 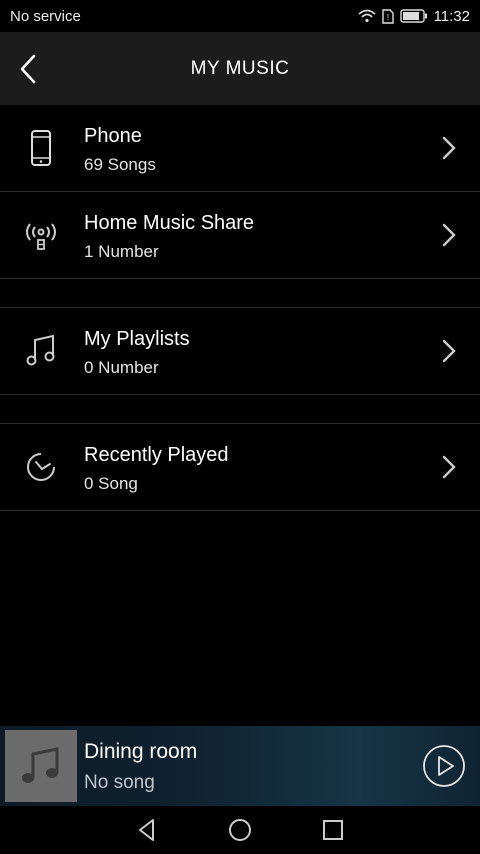 What do you see at coordinates (137, 339) in the screenshot?
I see `item-label: My Playlists` at bounding box center [137, 339].